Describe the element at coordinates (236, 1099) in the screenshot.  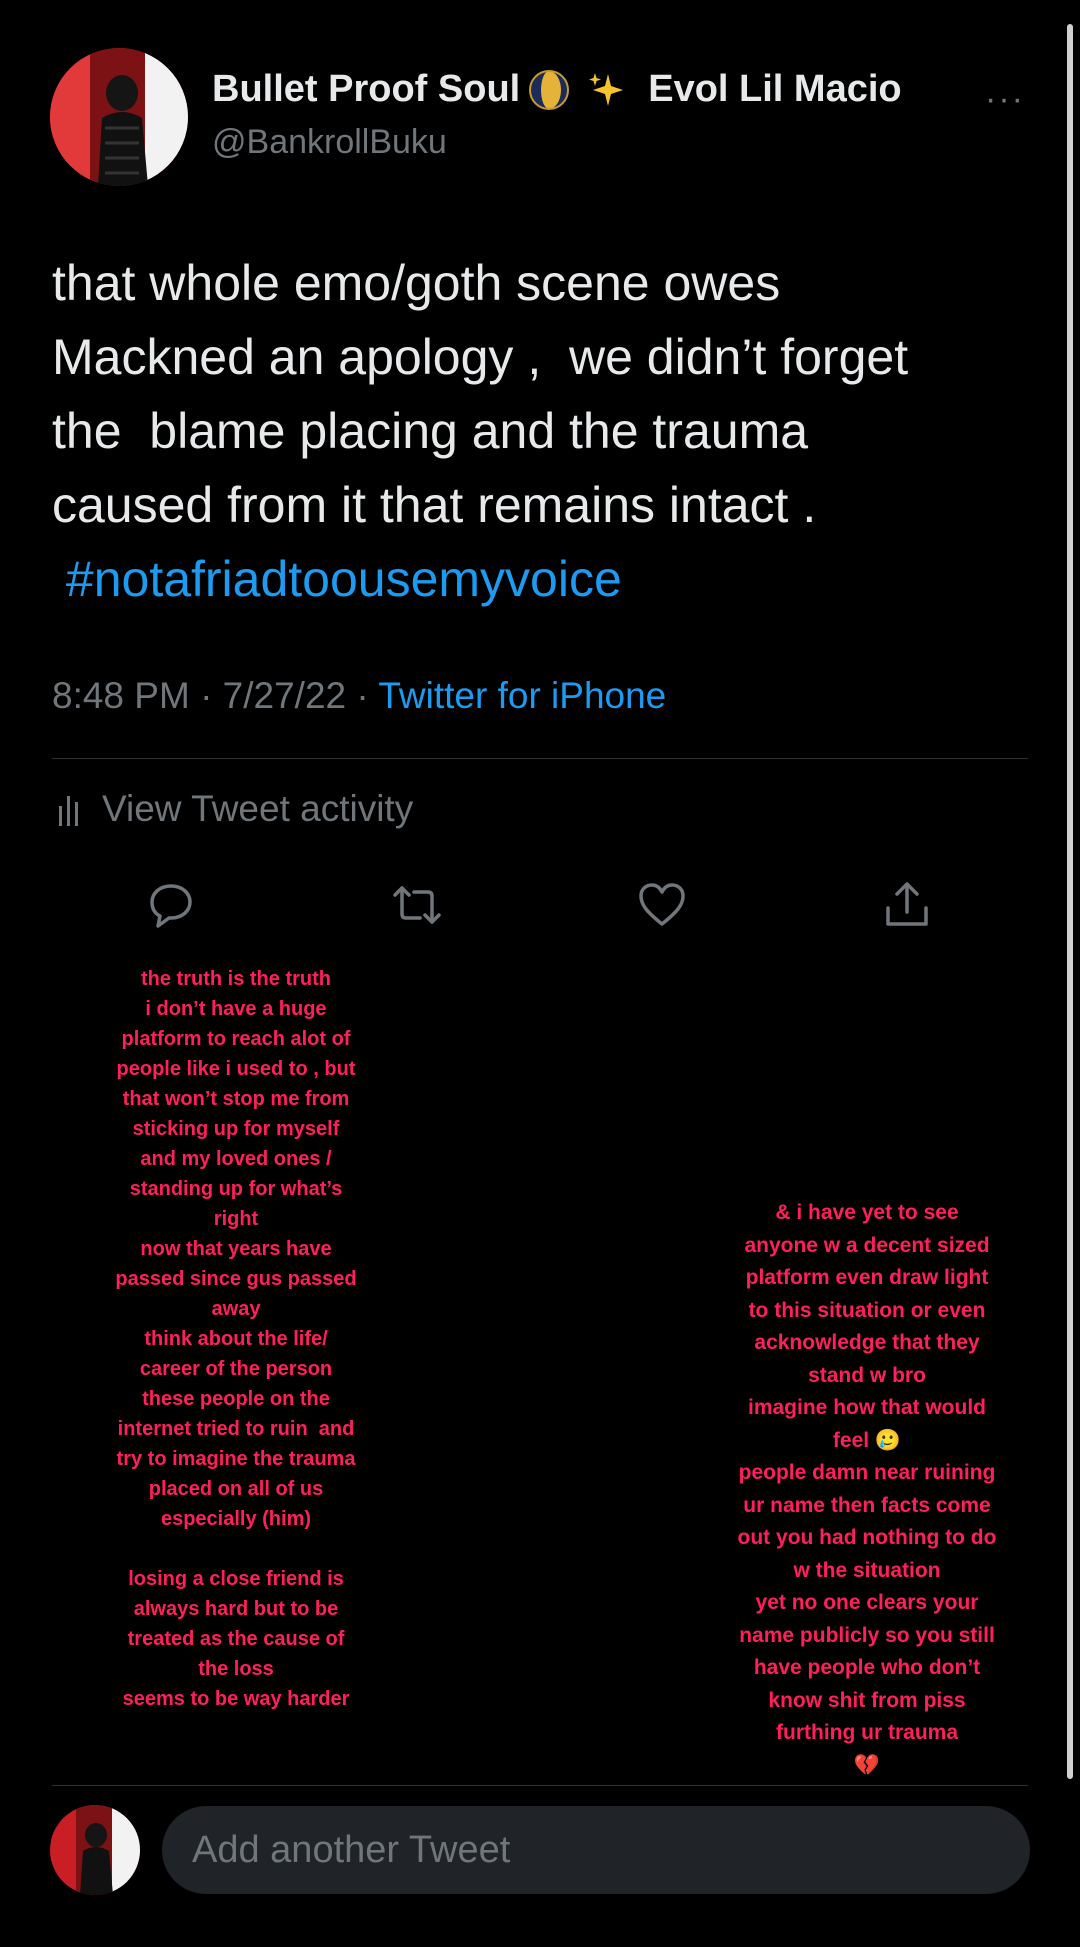
I see `overlay-line: that won’t stop me from` at that location.